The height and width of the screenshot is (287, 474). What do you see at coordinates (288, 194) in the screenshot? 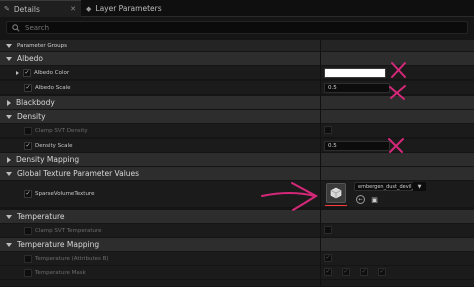
I see `annotation-arrow-shaft` at bounding box center [288, 194].